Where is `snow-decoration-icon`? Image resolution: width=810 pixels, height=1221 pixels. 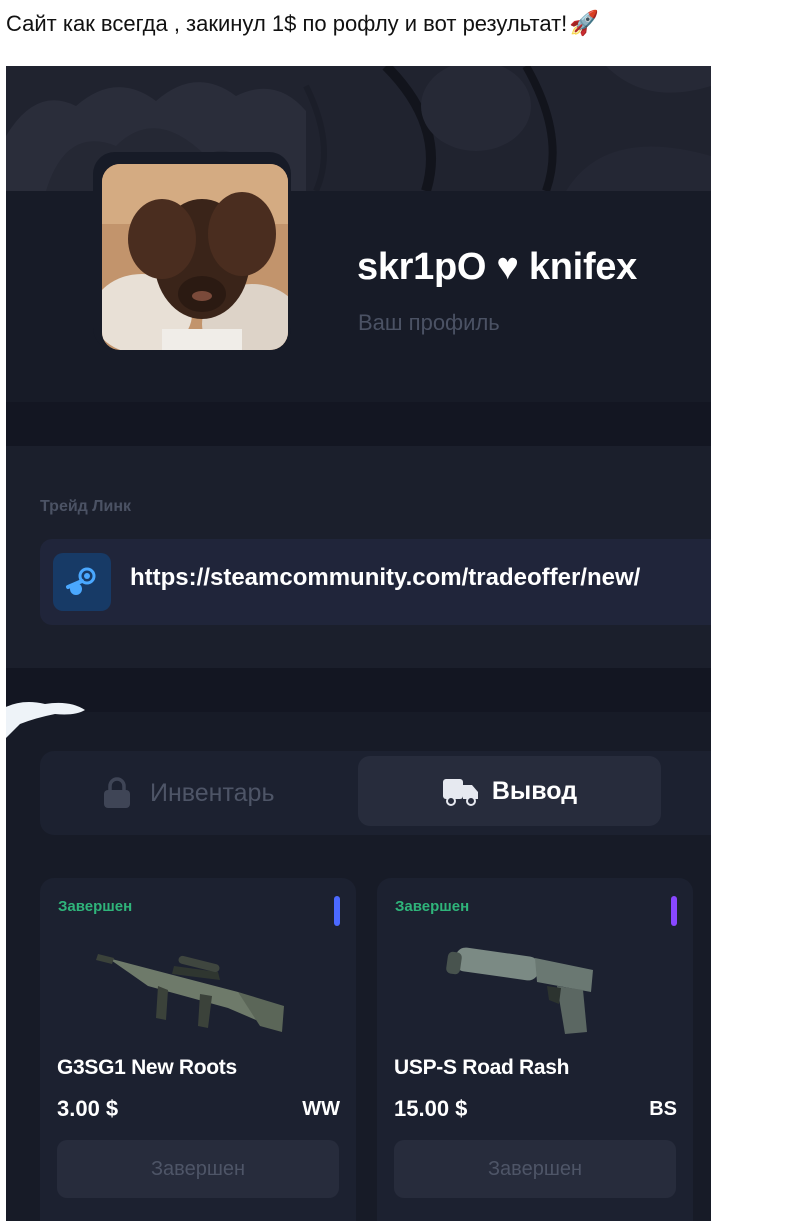
snow-decoration-icon is located at coordinates (45, 720).